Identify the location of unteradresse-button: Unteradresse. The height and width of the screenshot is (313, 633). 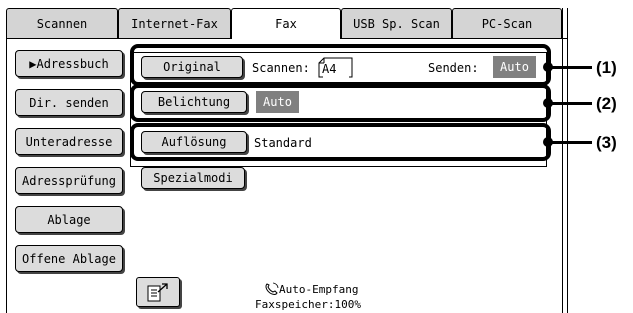
(69, 141).